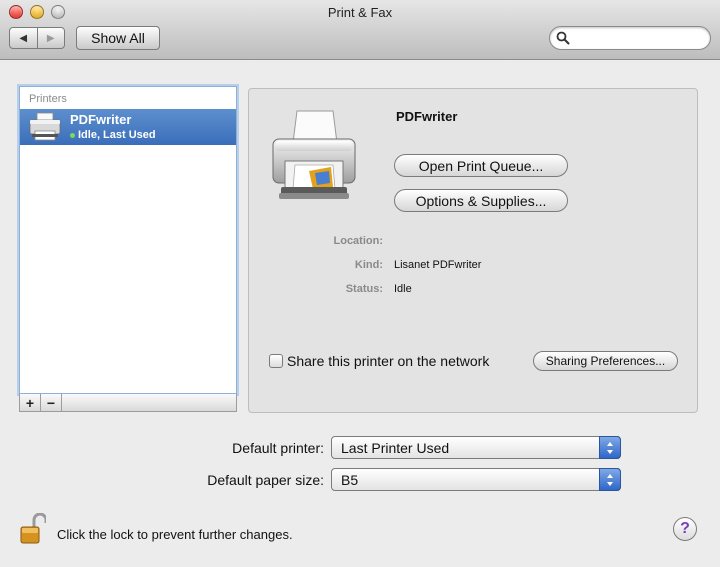 This screenshot has height=567, width=720. Describe the element at coordinates (265, 480) in the screenshot. I see `default-paper-size-label: Default paper size:` at that location.